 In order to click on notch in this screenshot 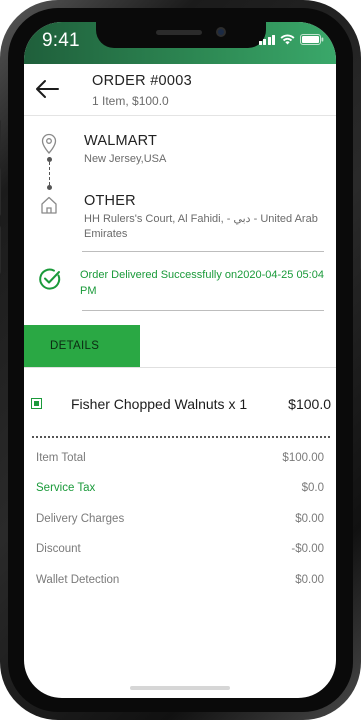, I will do `click(181, 35)`.